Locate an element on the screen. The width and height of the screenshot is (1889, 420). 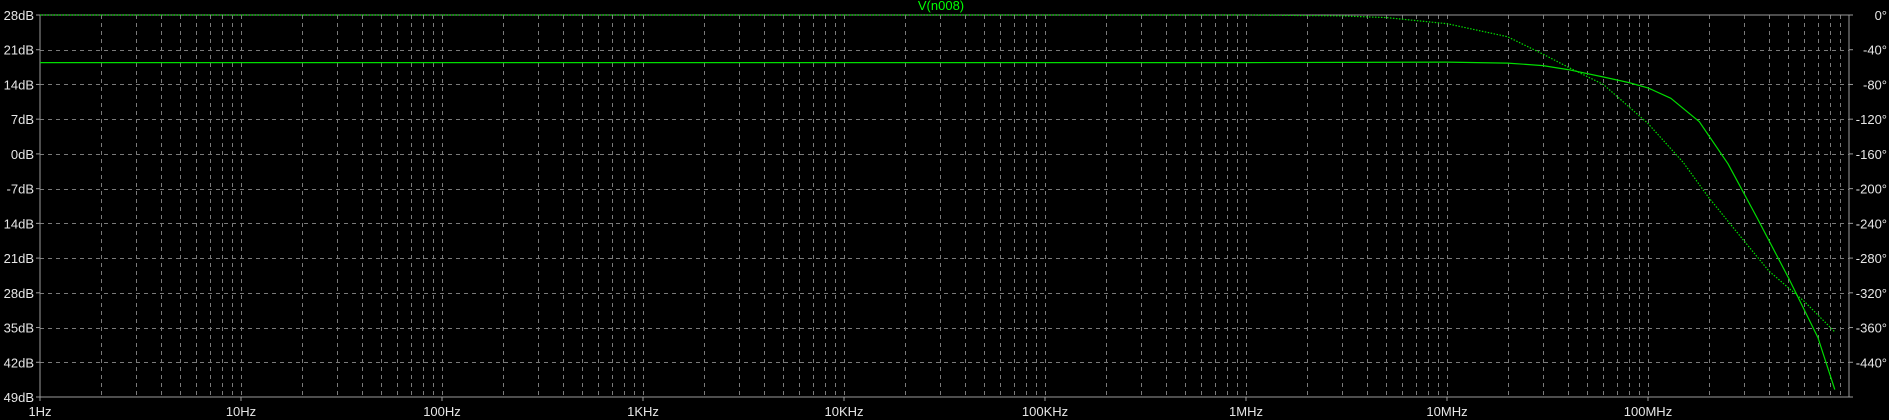
x-tick-label: 10KHz is located at coordinates (843, 411).